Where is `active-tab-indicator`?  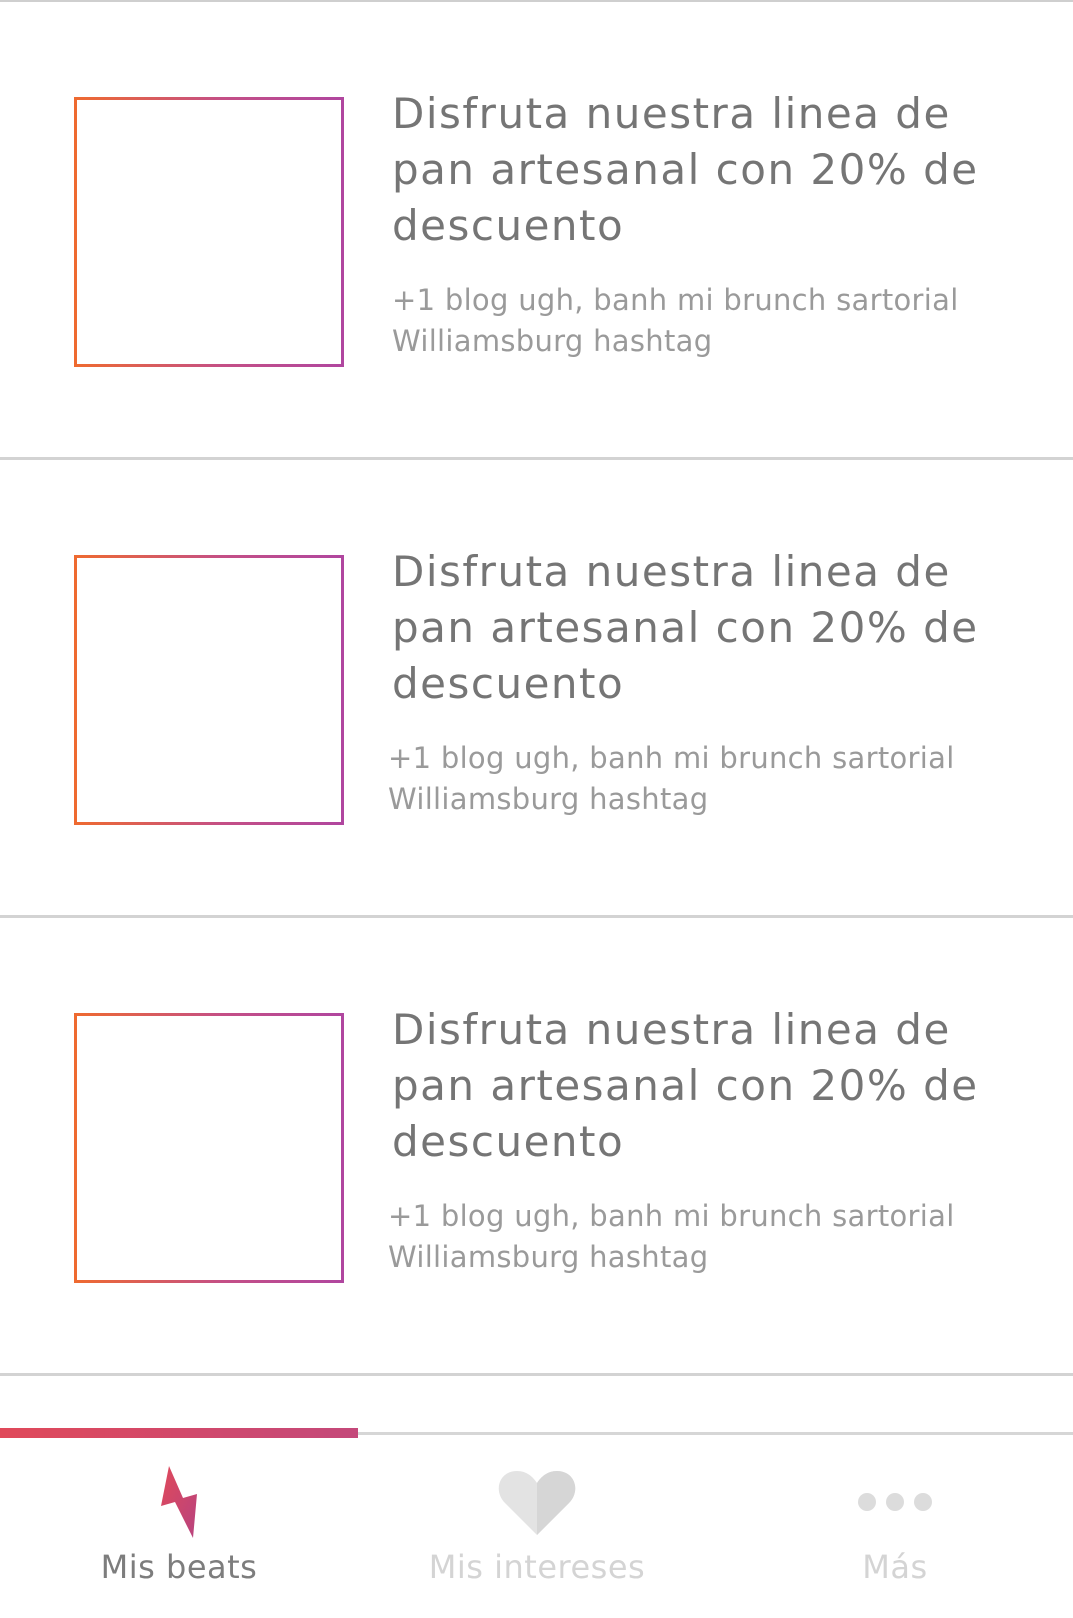
active-tab-indicator is located at coordinates (179, 1433).